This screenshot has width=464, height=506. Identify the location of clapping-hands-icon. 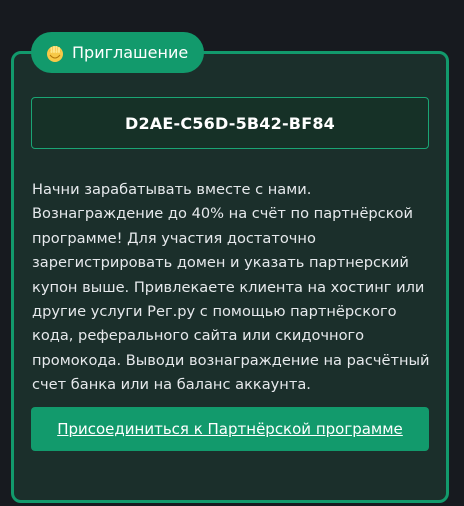
(55, 53).